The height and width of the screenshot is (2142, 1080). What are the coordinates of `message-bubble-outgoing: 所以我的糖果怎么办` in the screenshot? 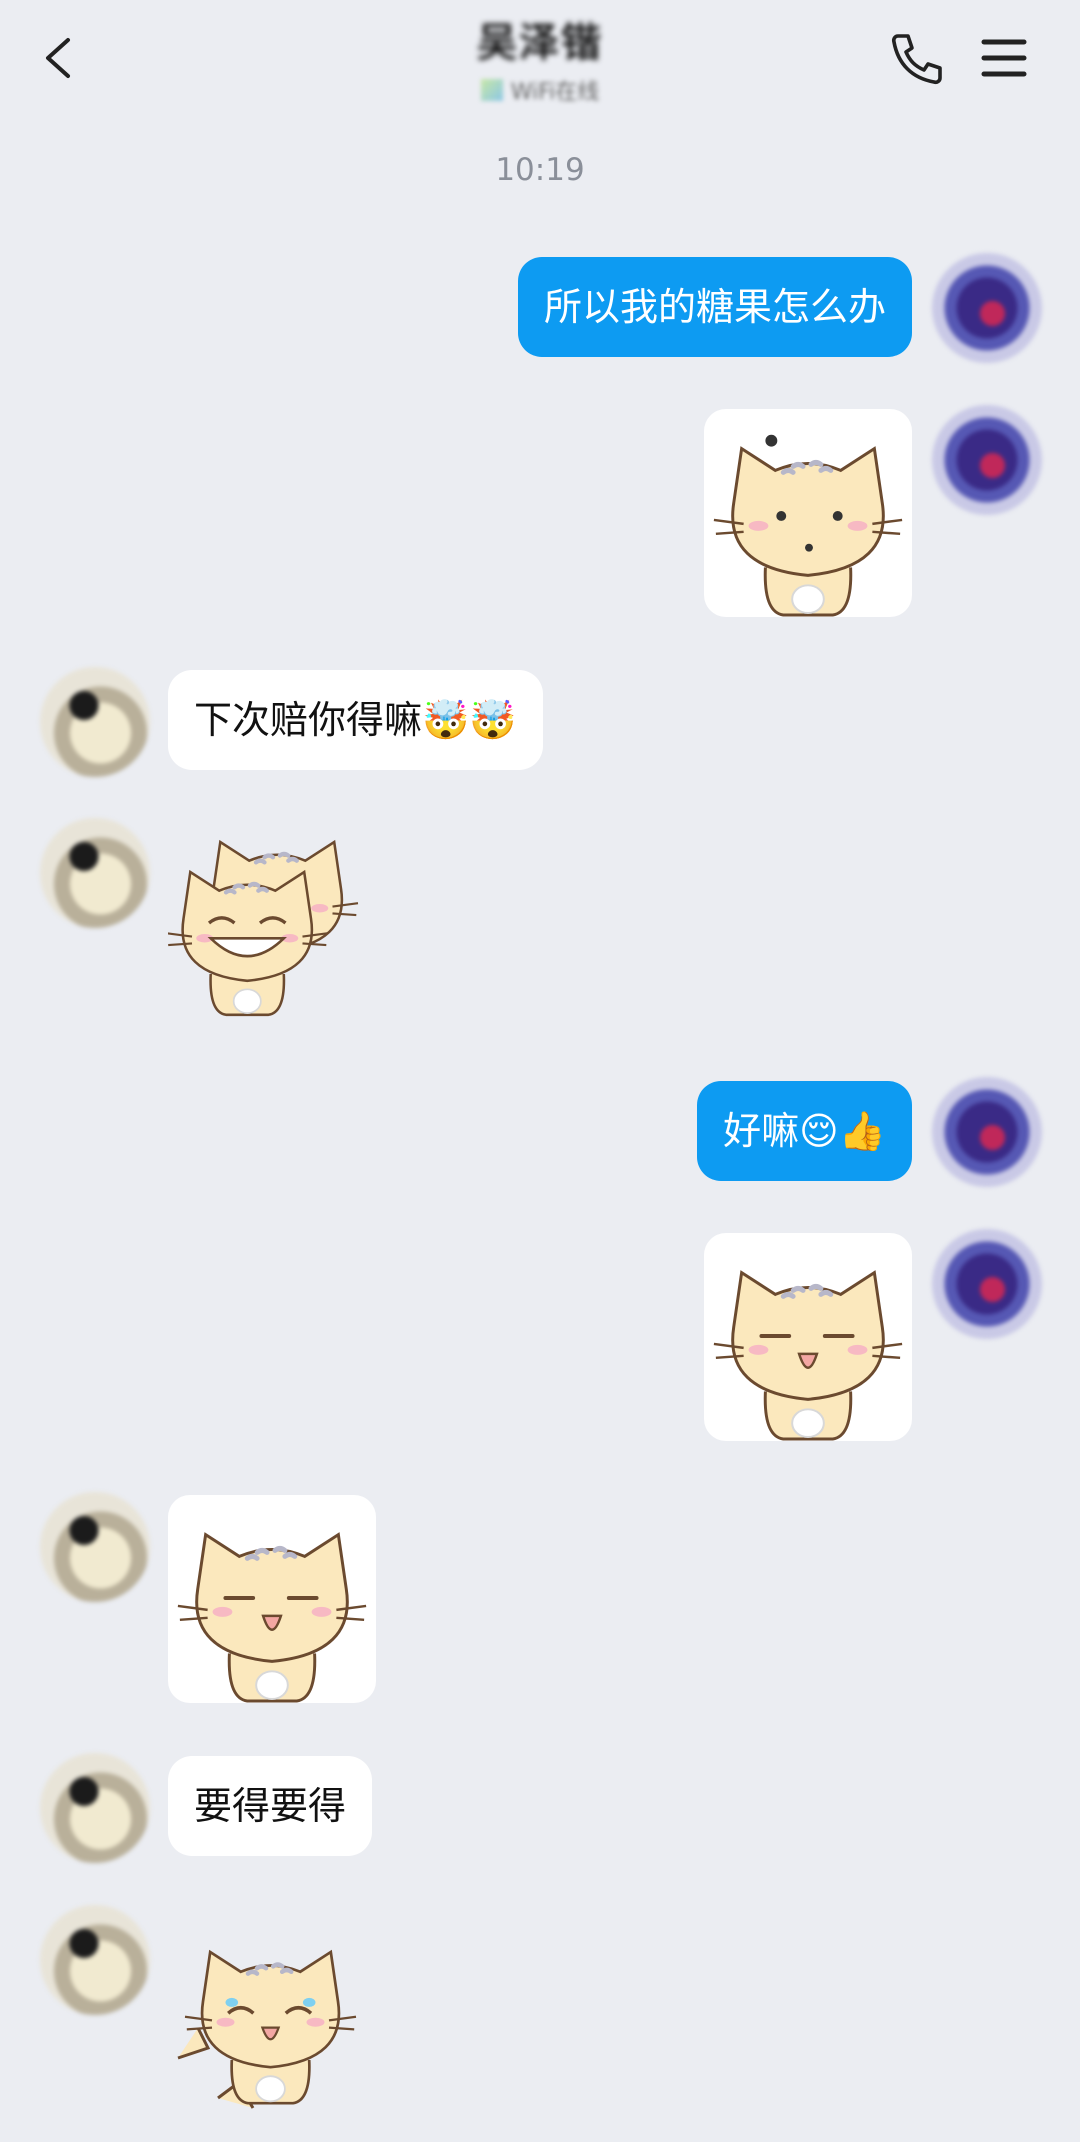 It's located at (714, 307).